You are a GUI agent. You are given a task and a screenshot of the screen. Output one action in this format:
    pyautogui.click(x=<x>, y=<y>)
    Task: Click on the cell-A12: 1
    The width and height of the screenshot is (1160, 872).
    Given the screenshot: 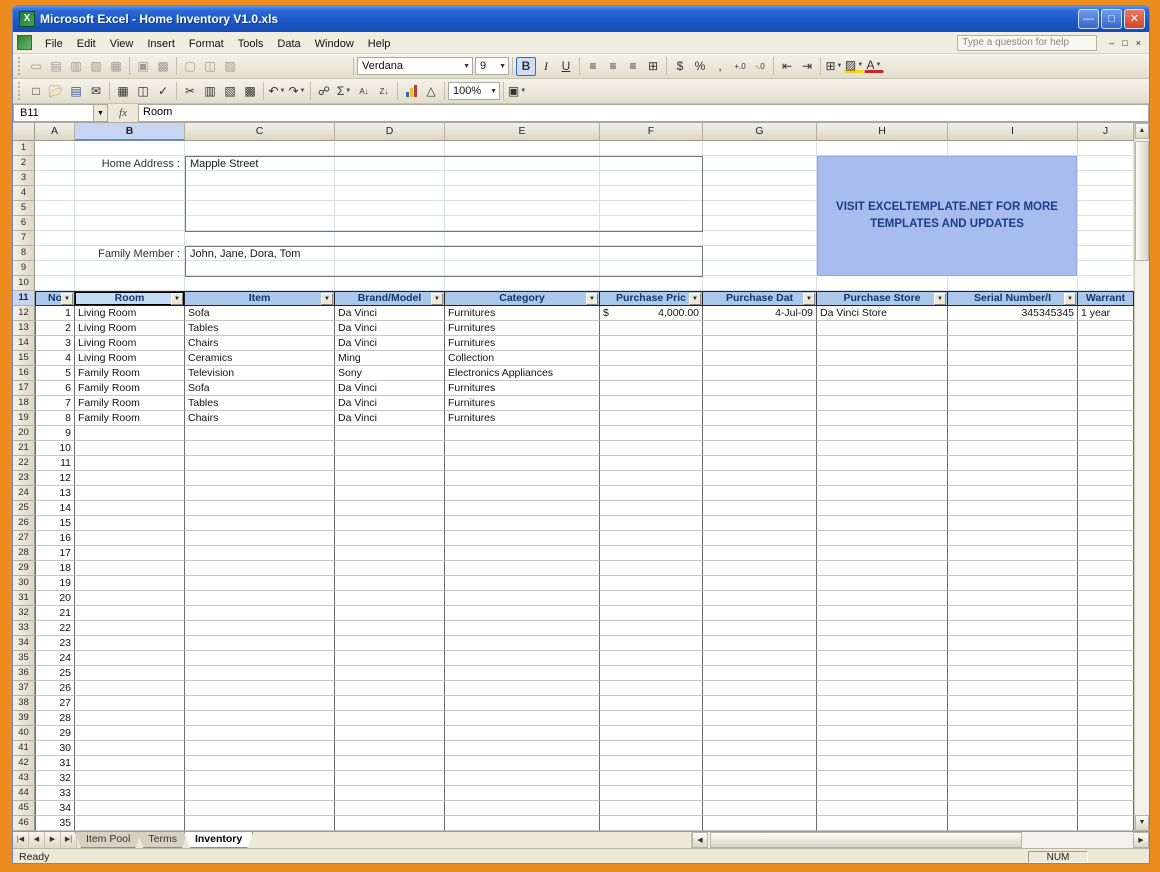 What is the action you would take?
    pyautogui.click(x=55, y=313)
    